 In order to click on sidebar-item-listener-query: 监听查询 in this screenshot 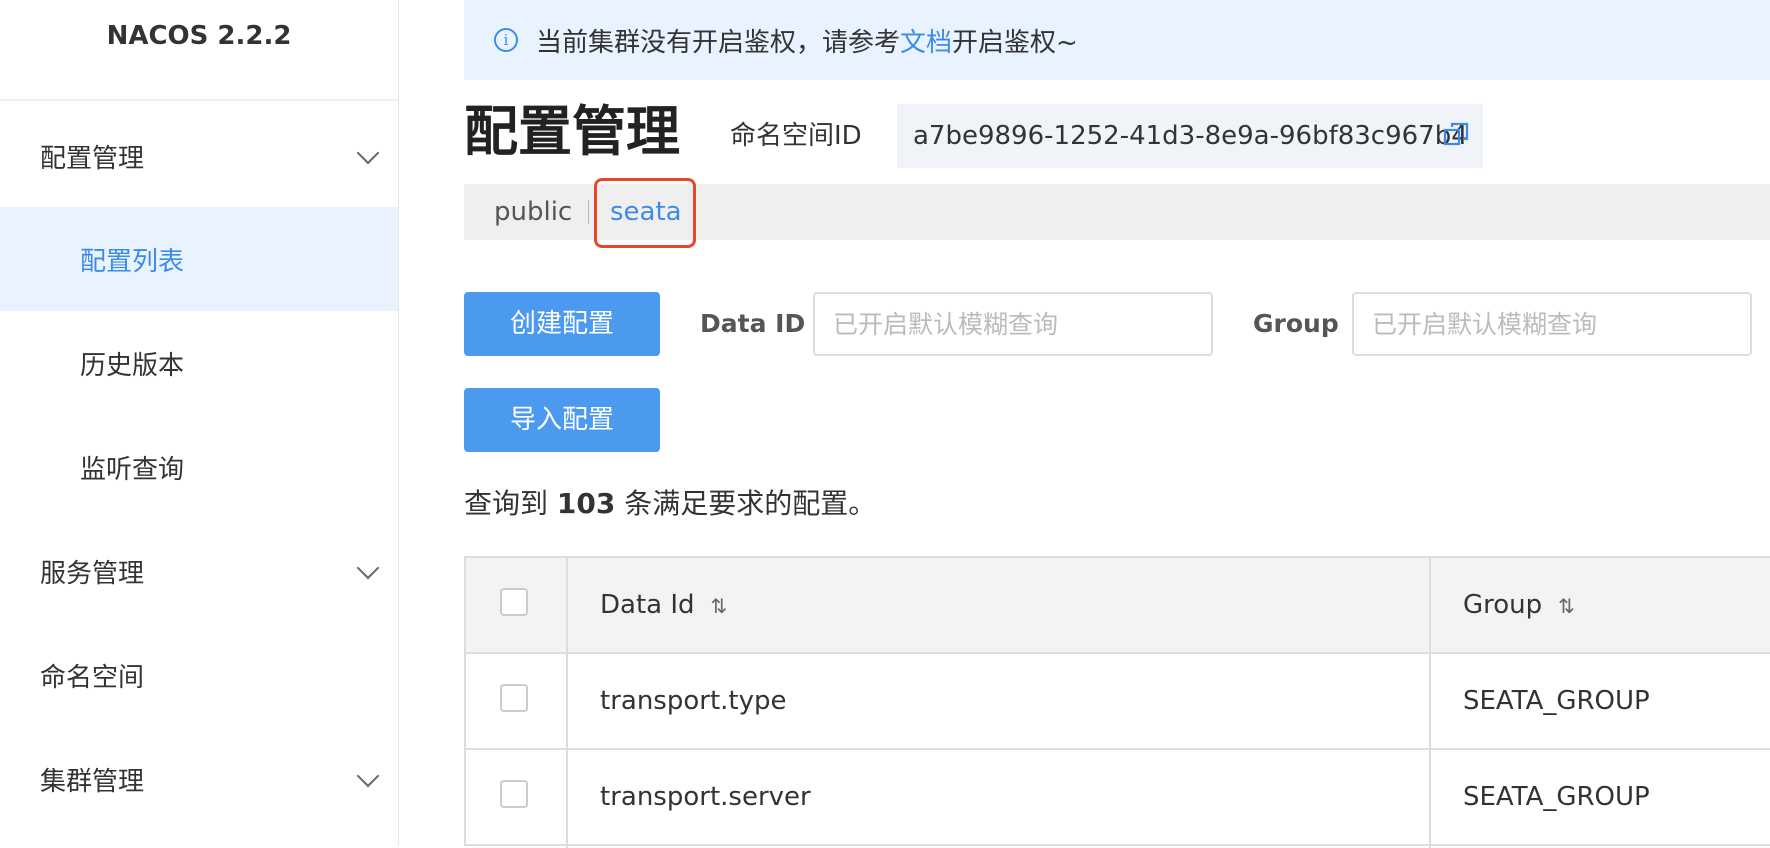, I will do `click(199, 467)`.